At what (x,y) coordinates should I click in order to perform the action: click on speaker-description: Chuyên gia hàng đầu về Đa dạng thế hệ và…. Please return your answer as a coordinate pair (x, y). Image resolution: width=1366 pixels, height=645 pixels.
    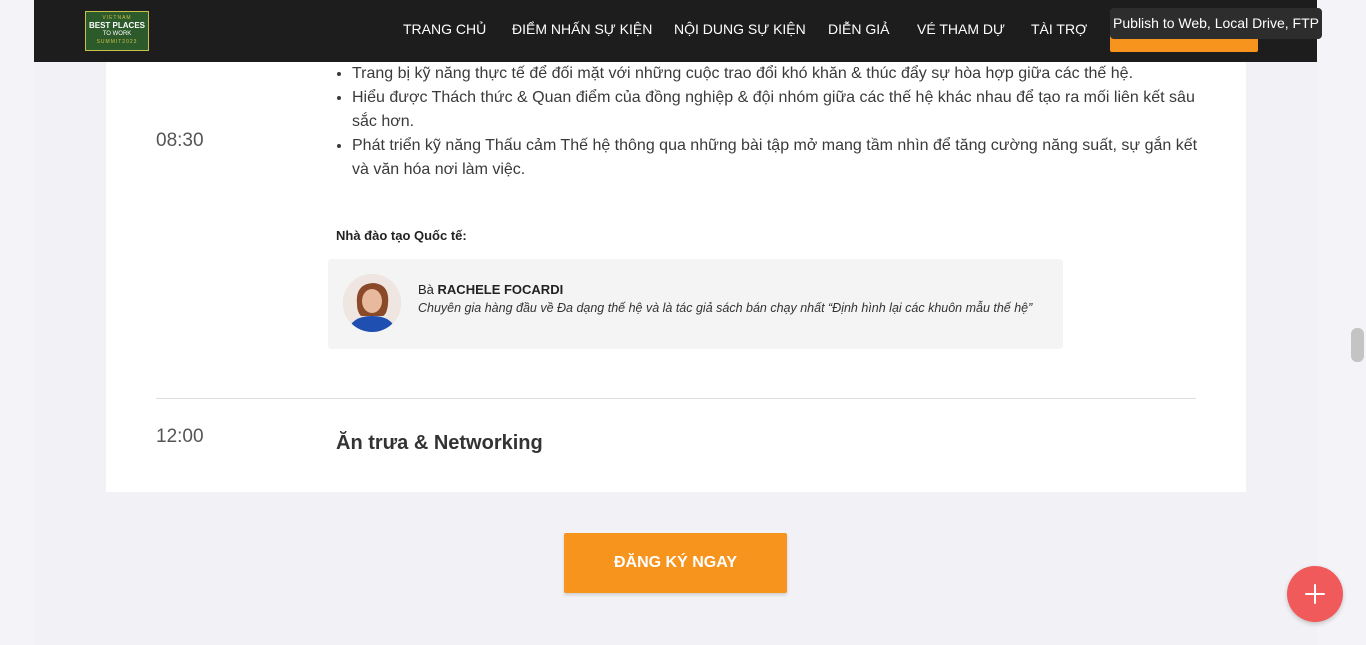
    Looking at the image, I should click on (725, 308).